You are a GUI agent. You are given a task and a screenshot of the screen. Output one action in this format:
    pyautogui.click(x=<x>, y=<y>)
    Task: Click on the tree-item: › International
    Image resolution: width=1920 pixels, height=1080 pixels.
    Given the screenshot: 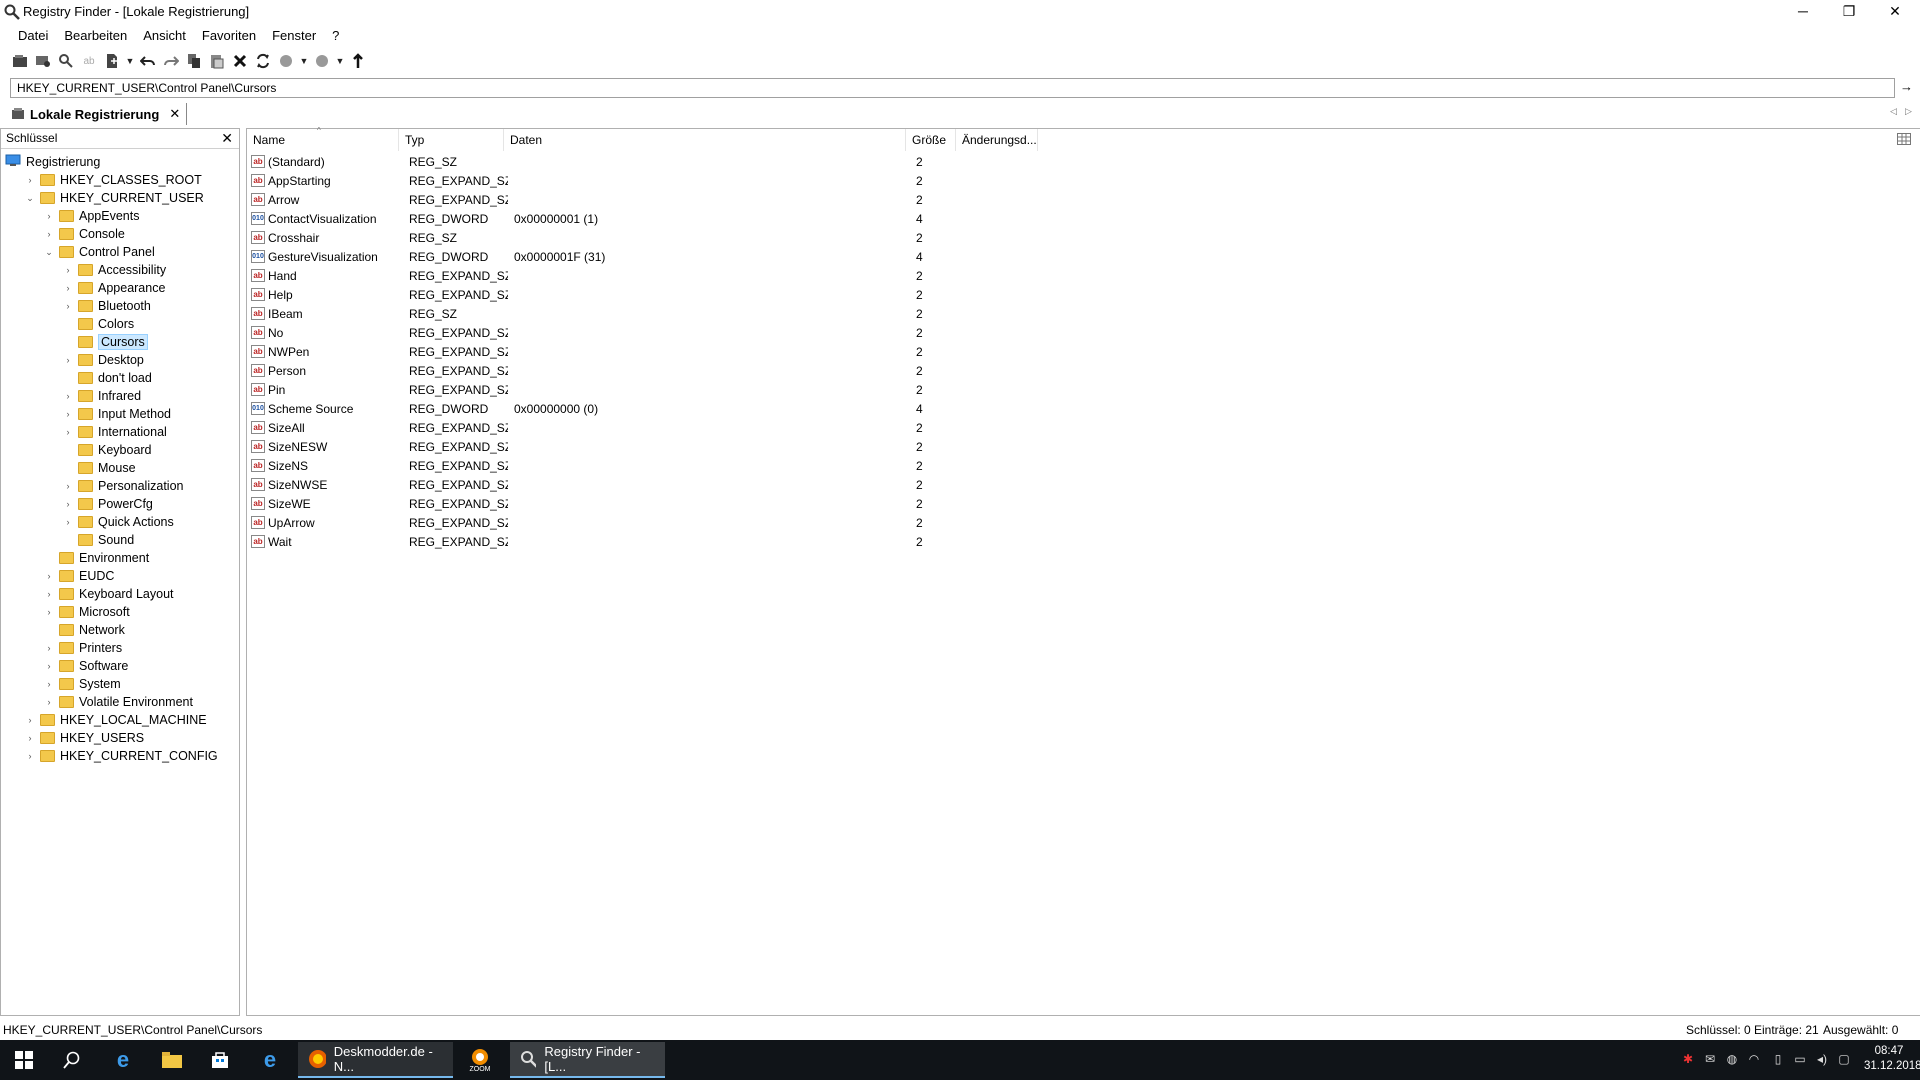 What is the action you would take?
    pyautogui.click(x=114, y=432)
    